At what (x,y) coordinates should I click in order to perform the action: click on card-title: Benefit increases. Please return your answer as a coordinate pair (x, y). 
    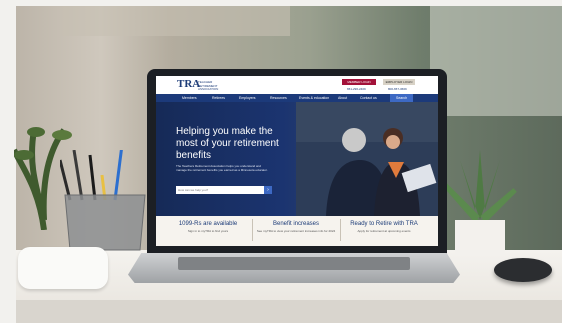
    Looking at the image, I should click on (296, 224).